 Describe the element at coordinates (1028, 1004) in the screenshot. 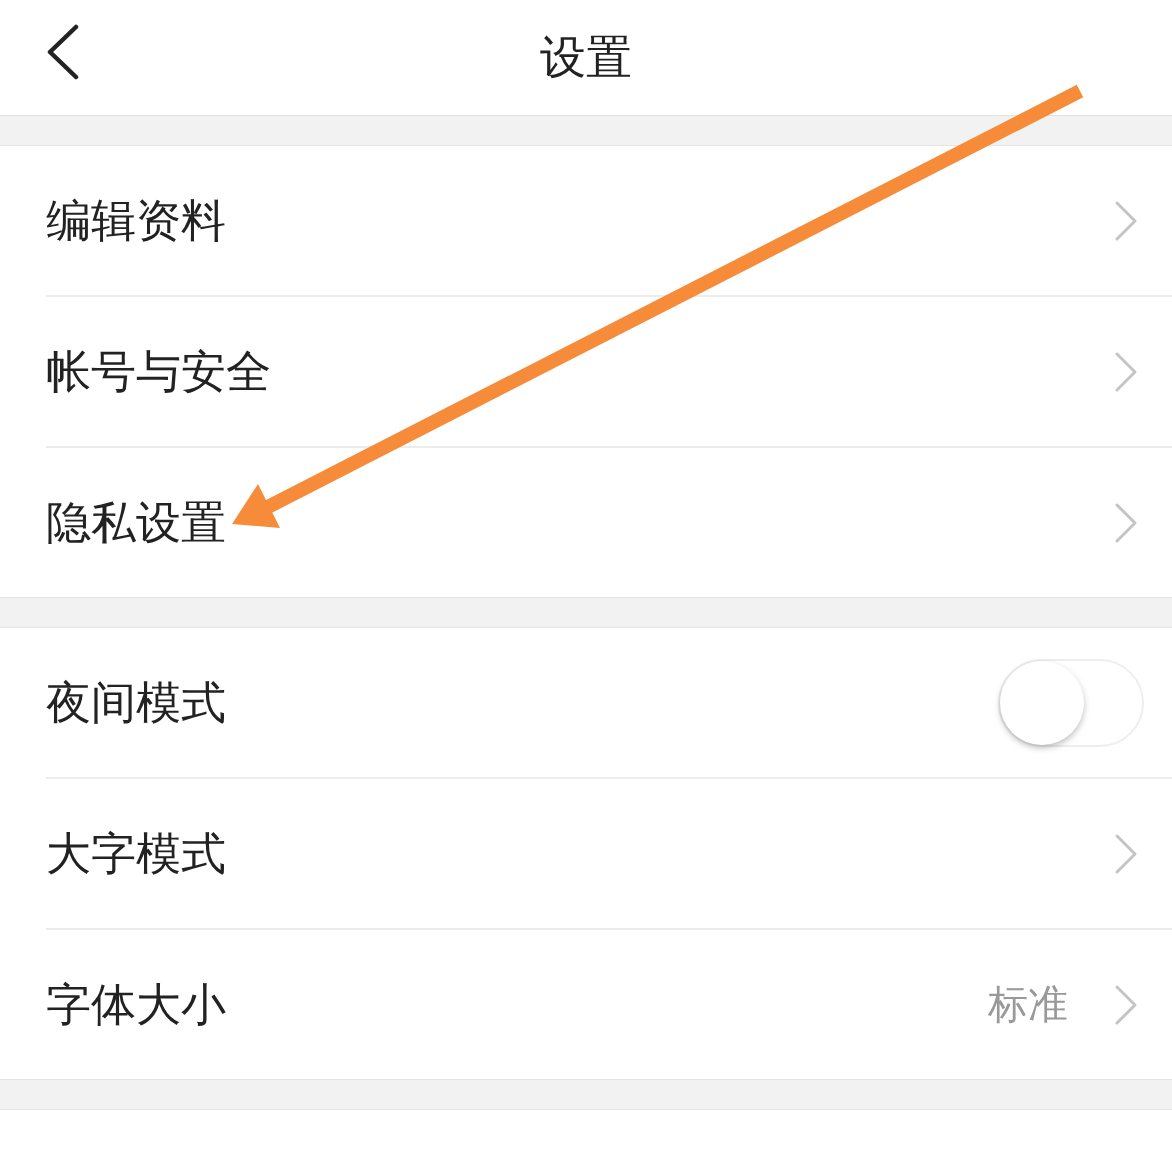

I see `setting-value: 标准` at that location.